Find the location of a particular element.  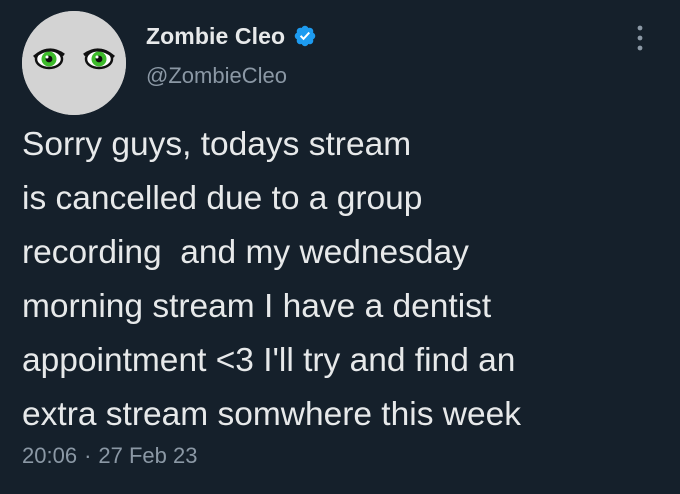

tweet-text-line: extra stream somwhere this week is located at coordinates (271, 414).